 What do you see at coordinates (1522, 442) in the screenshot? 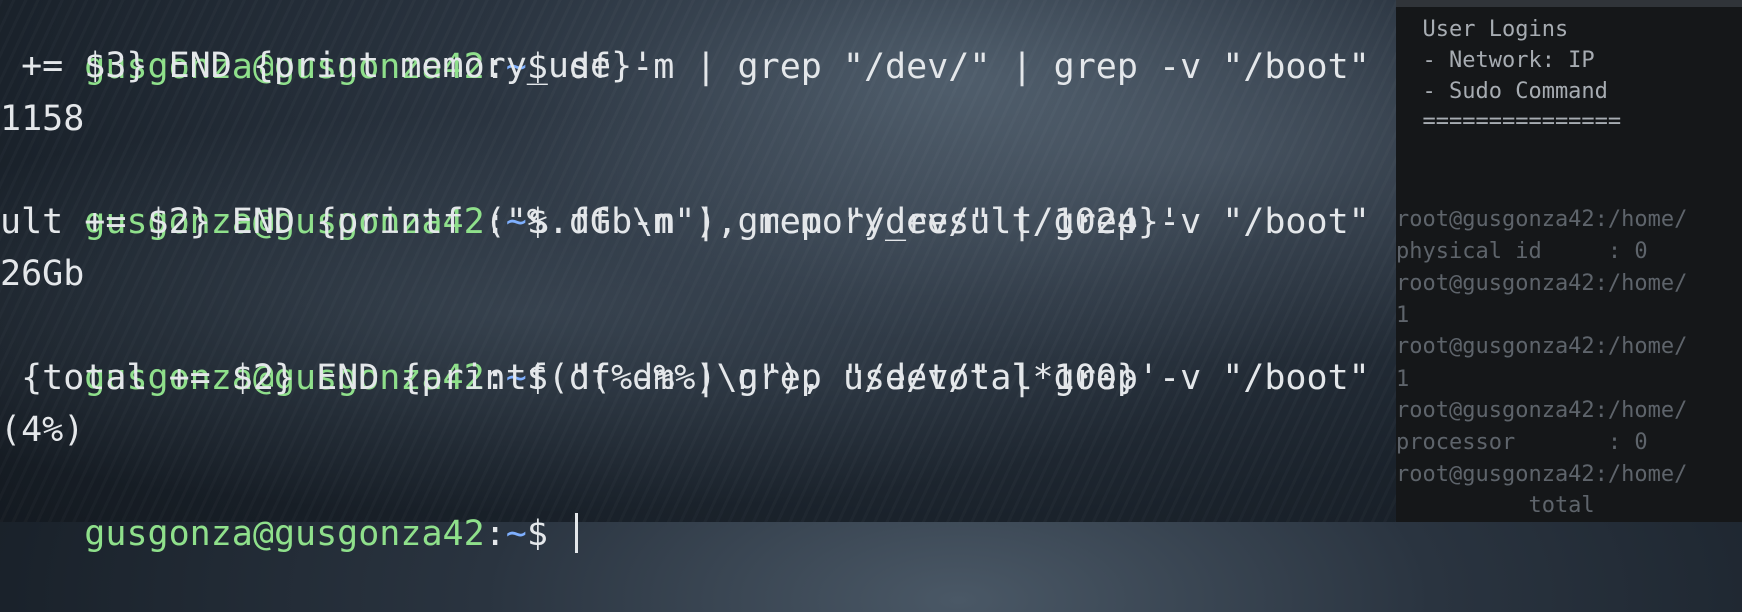
I see `side-line: processor : 0` at bounding box center [1522, 442].